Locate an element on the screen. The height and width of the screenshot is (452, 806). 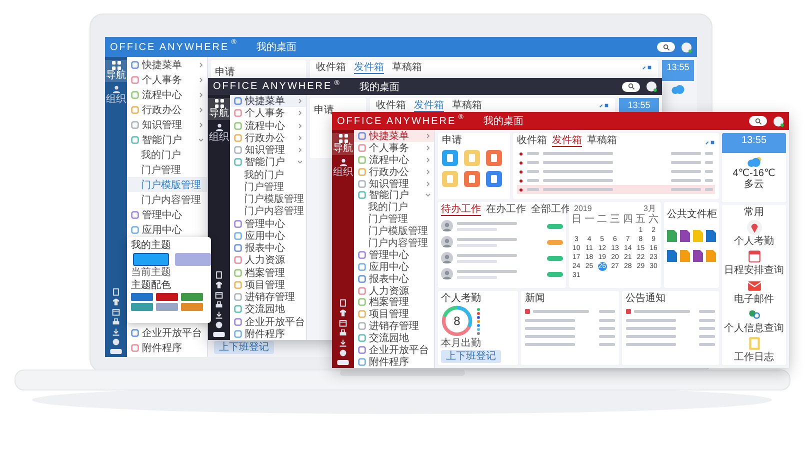
shortcut-item: 电子邮件 is located at coordinates (754, 291).